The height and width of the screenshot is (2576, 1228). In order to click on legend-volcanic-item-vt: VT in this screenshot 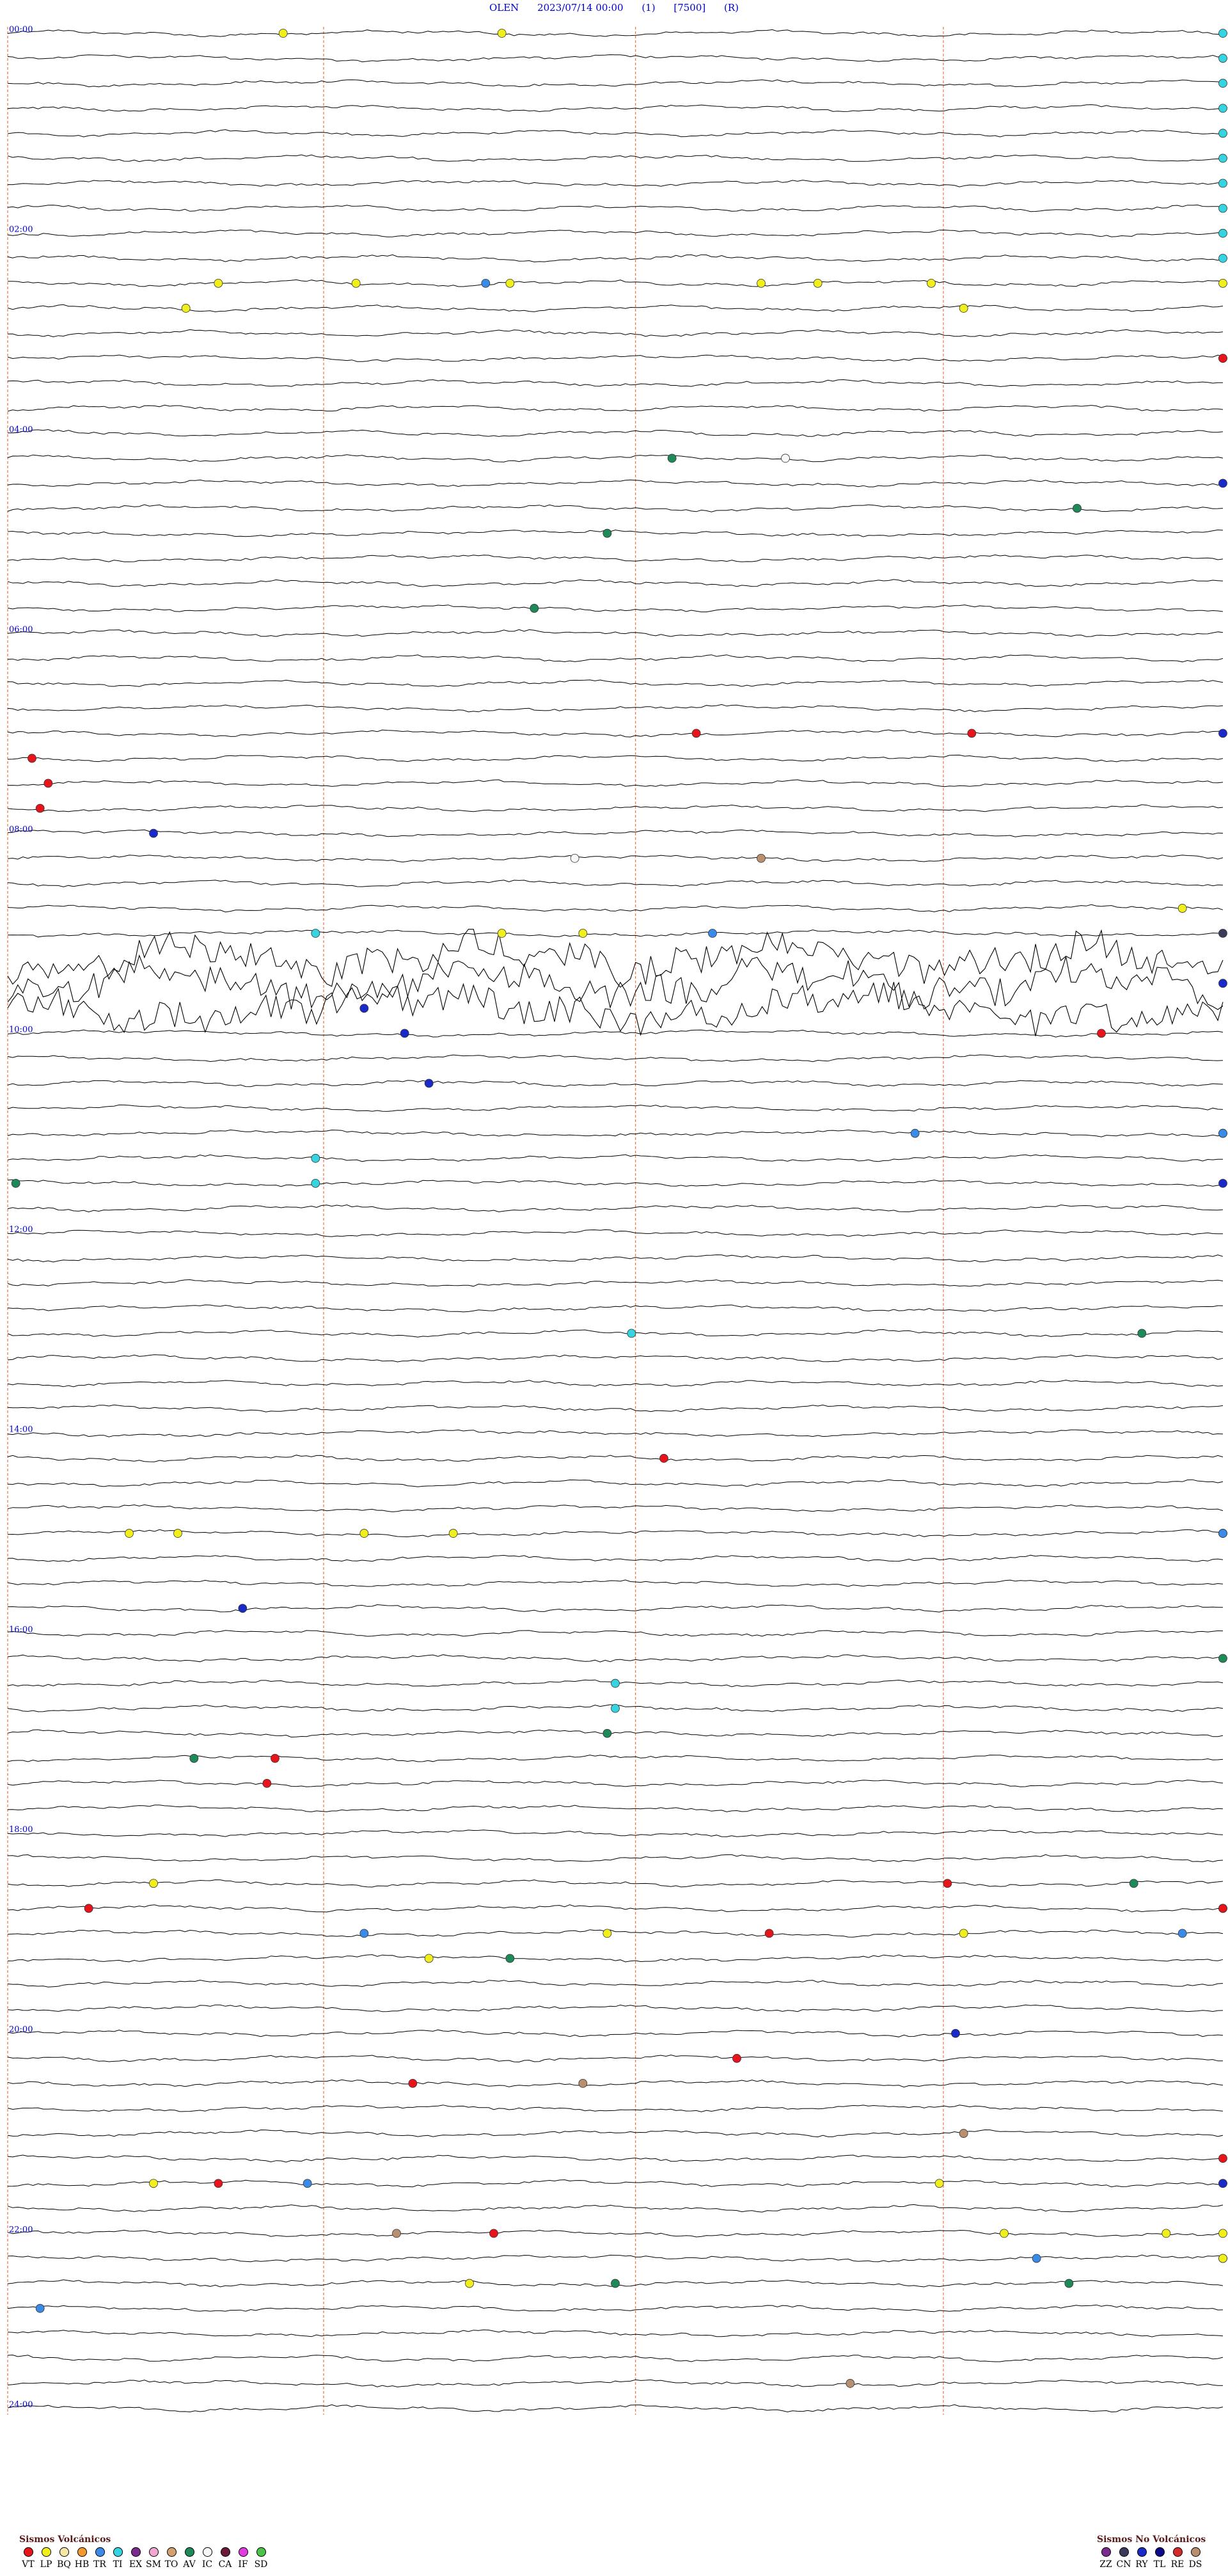, I will do `click(28, 2558)`.